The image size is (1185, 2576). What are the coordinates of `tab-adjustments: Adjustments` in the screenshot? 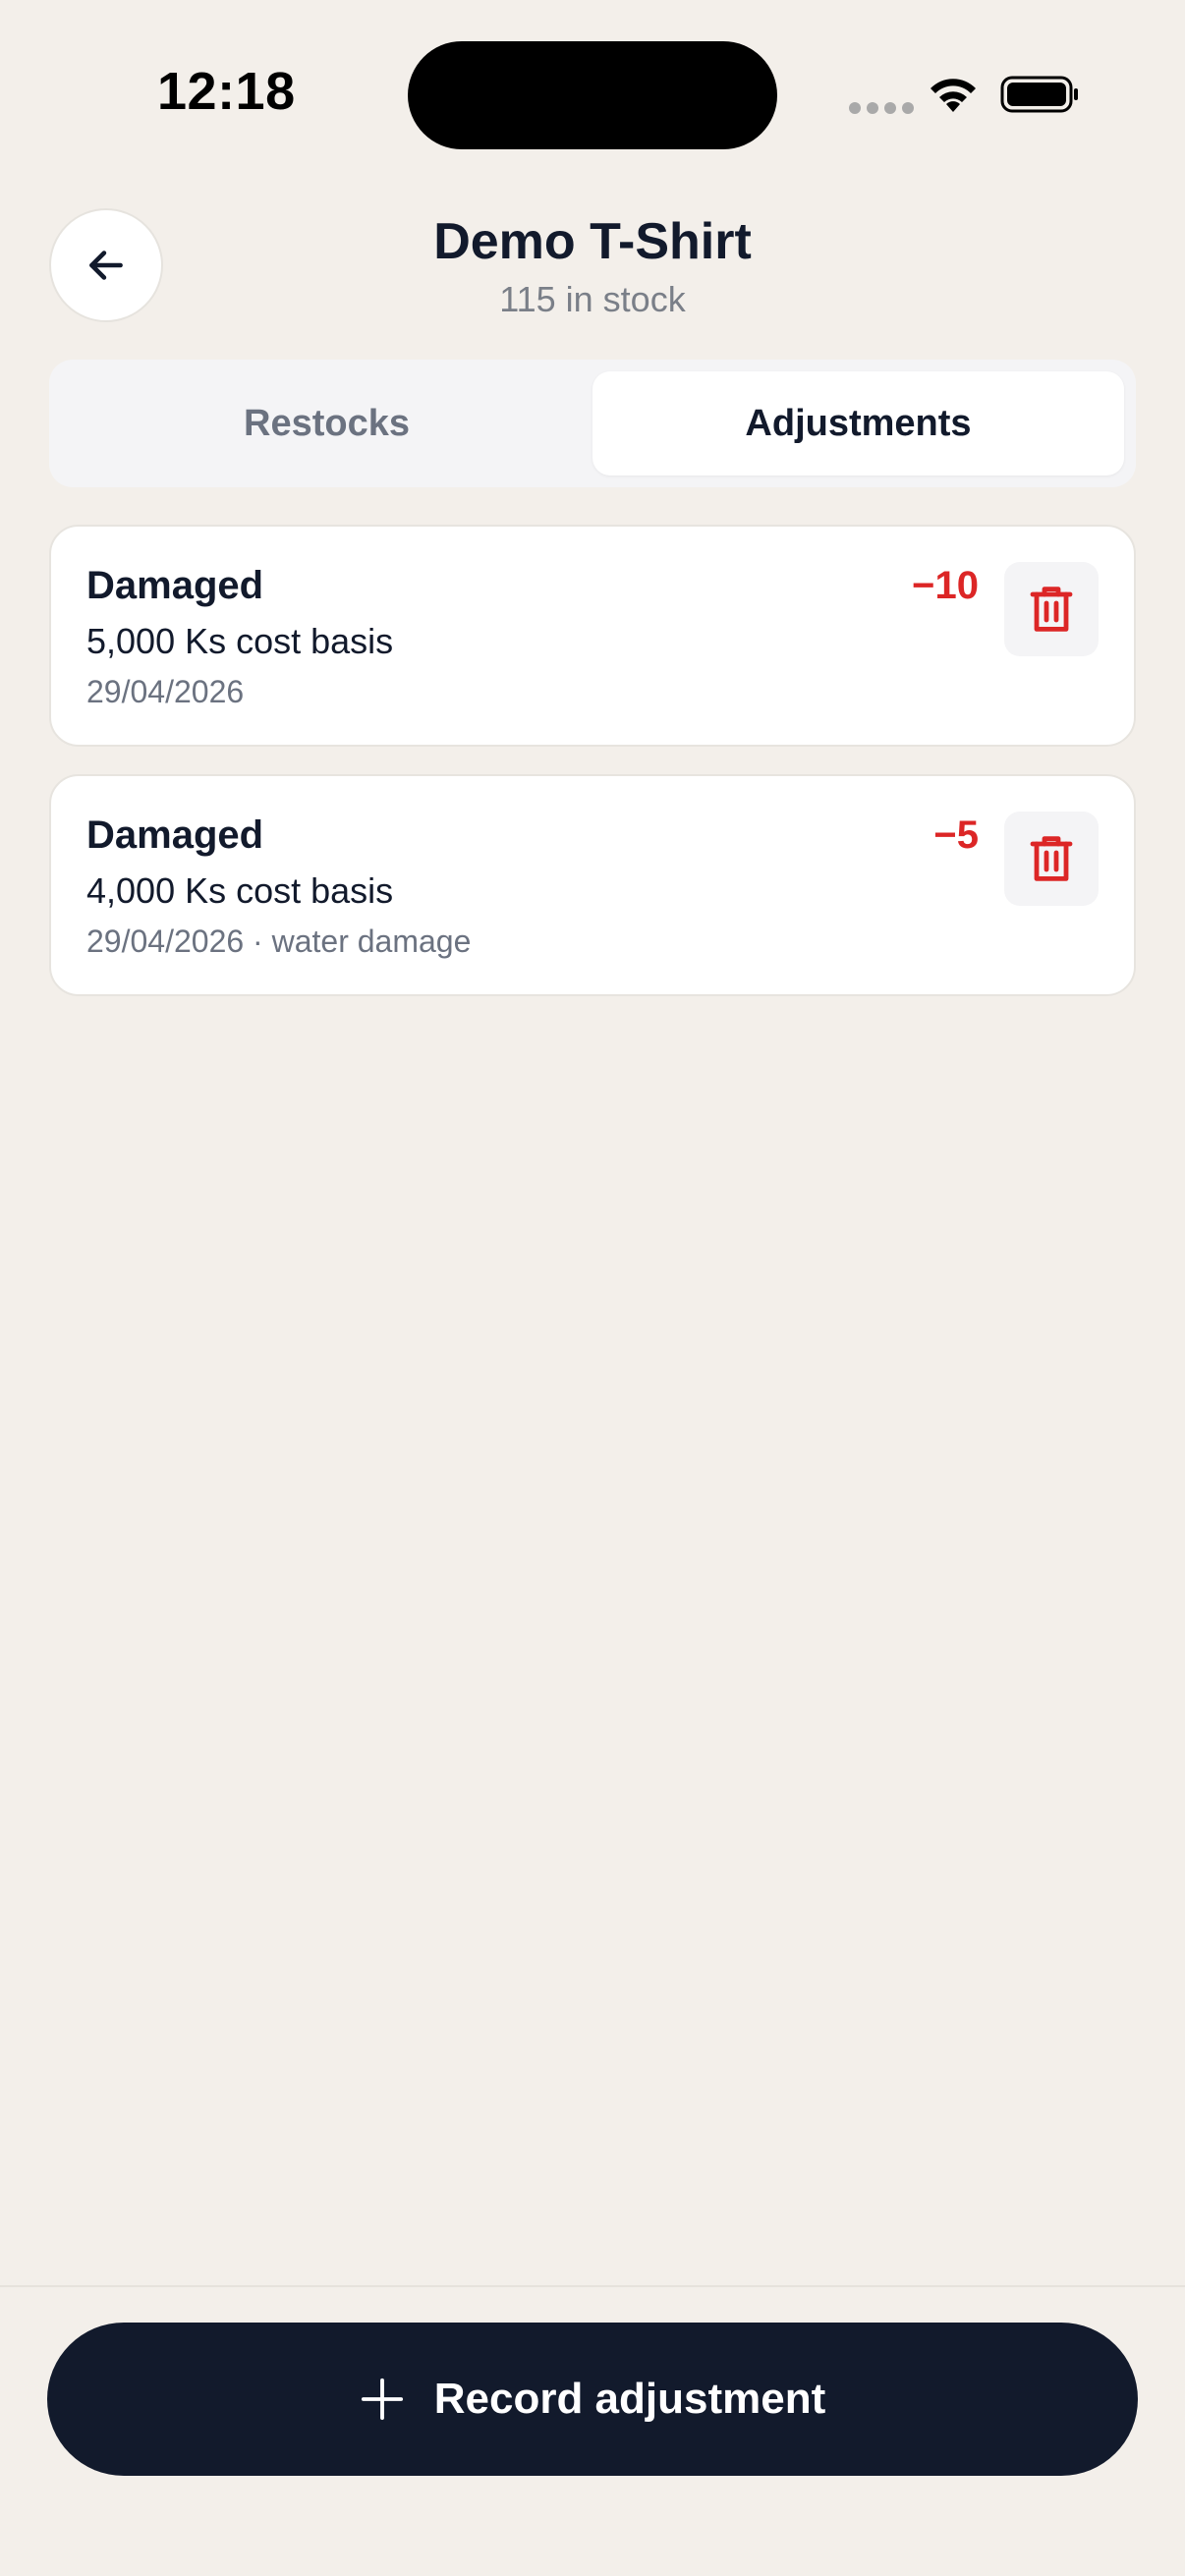 It's located at (858, 423).